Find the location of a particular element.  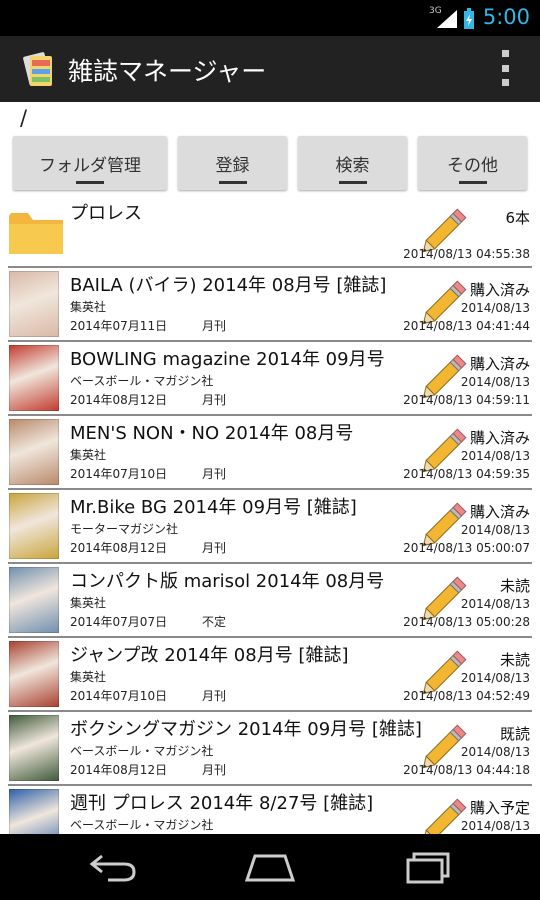

magazine-title: ジャンプ改 2014年 08月号 [雑誌] is located at coordinates (209, 655).